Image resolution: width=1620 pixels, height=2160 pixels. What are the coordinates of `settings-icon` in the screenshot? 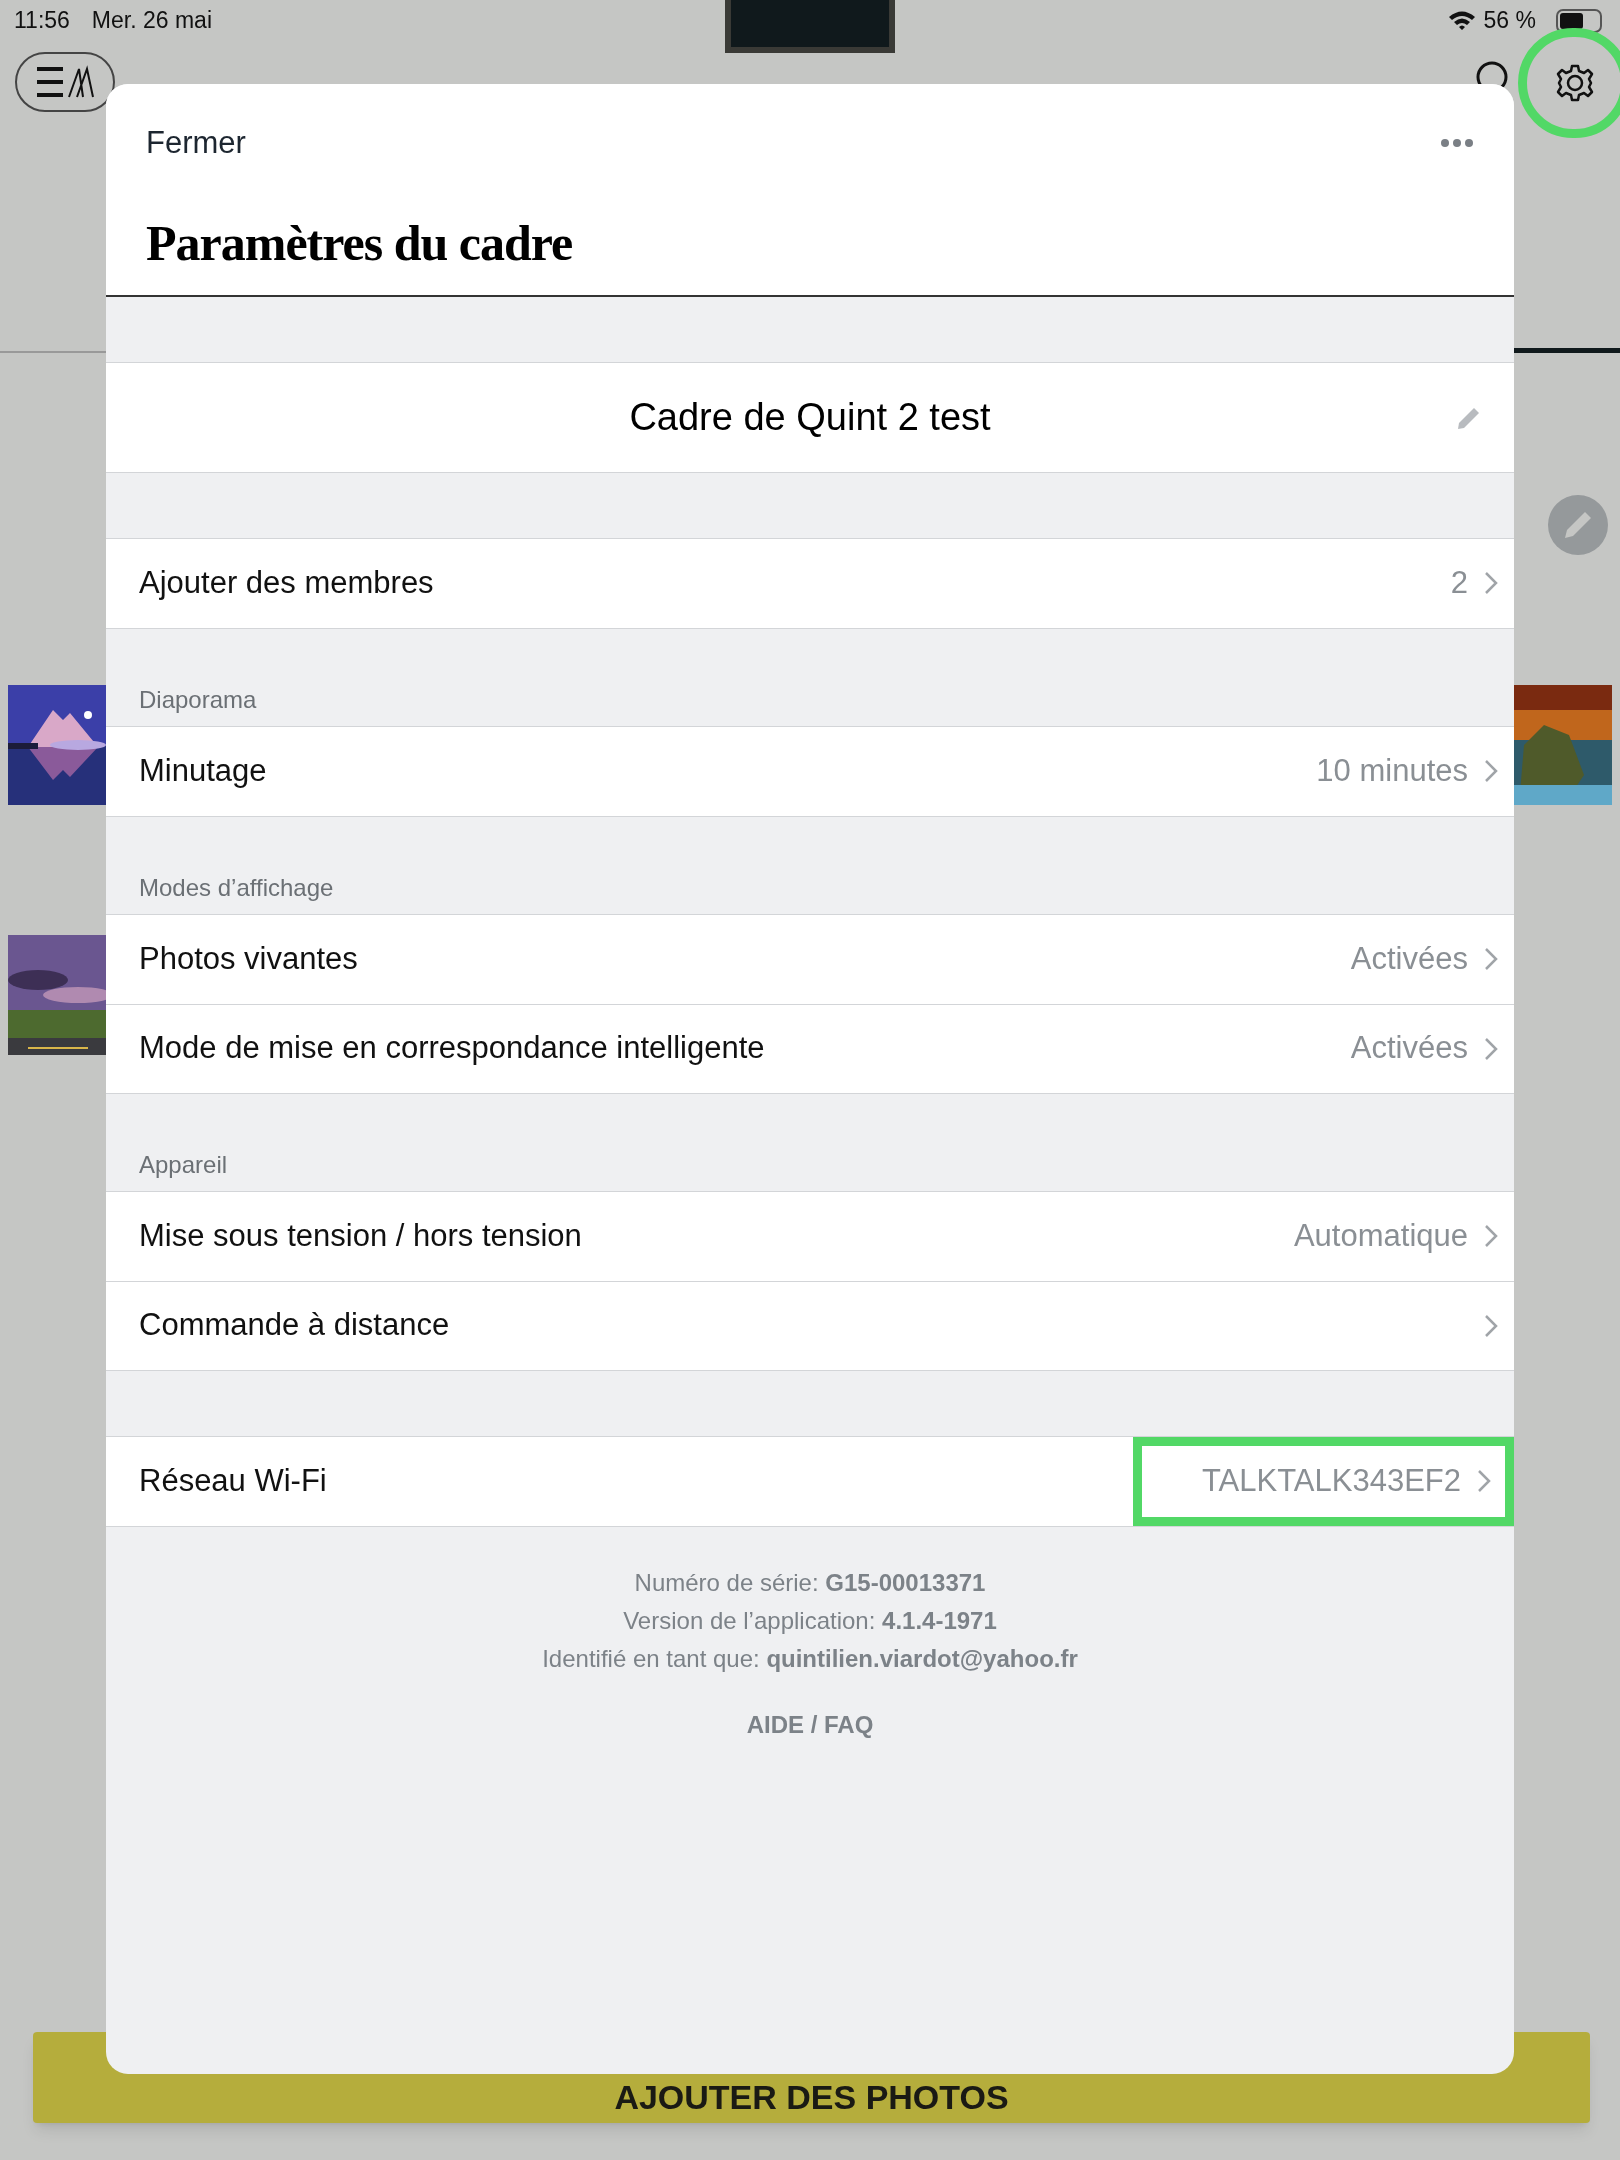 It's located at (1575, 83).